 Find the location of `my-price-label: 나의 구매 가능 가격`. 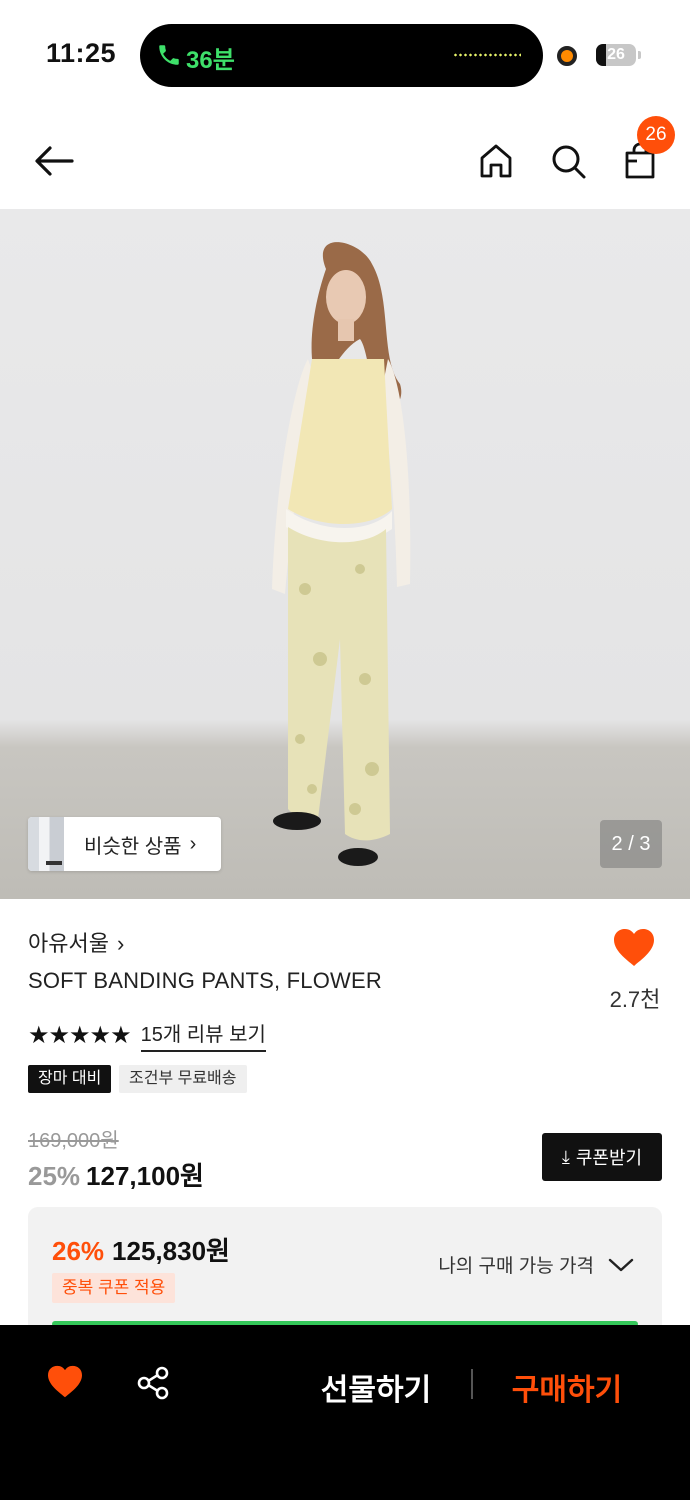

my-price-label: 나의 구매 가능 가격 is located at coordinates (516, 1266).